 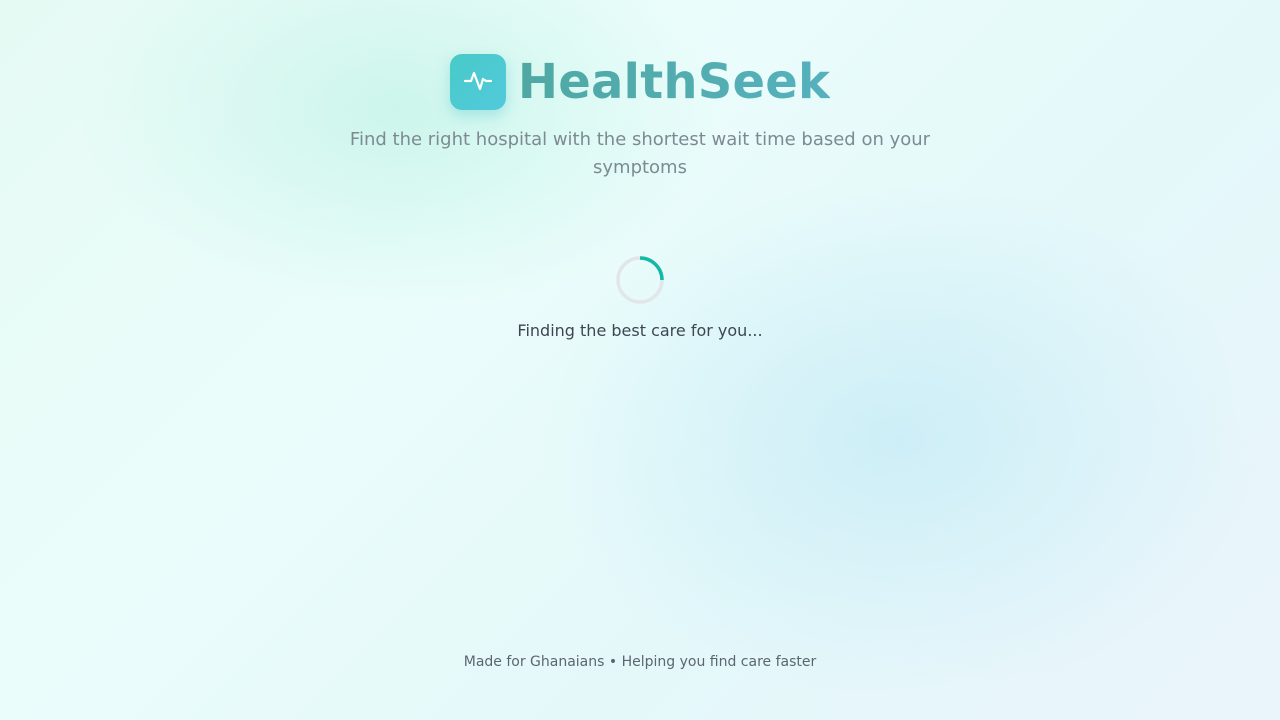 I want to click on heartbeat-pulse-icon, so click(x=478, y=82).